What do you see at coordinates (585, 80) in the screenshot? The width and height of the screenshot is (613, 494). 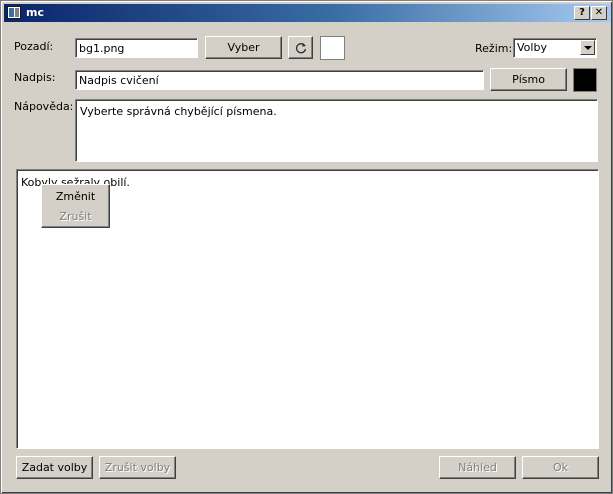 I see `title-color-swatch` at bounding box center [585, 80].